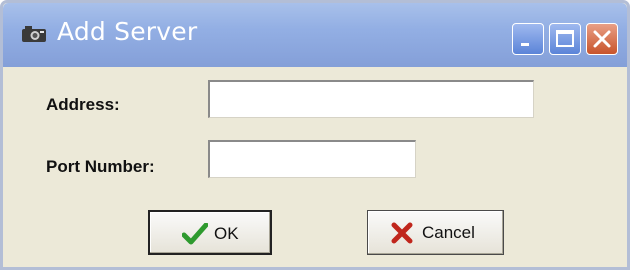  What do you see at coordinates (371, 99) in the screenshot?
I see `address-field` at bounding box center [371, 99].